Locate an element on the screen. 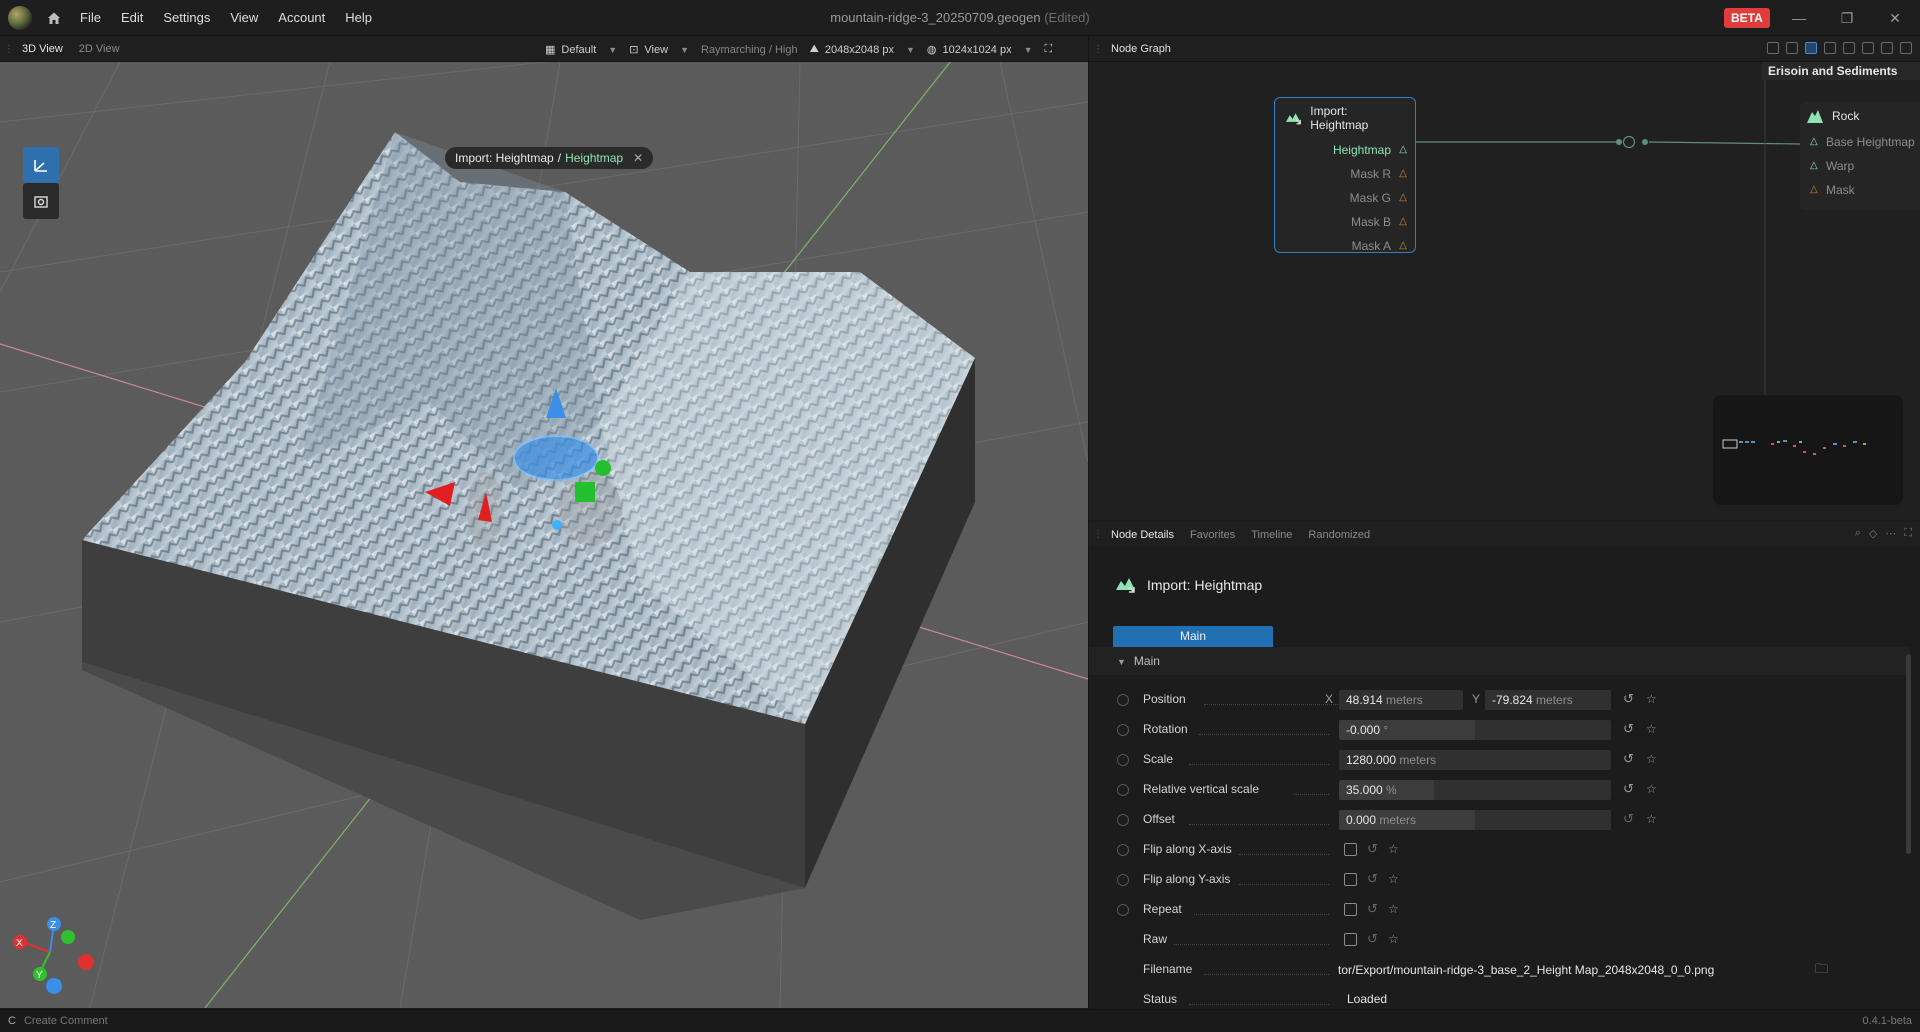  axis-gizmo-button is located at coordinates (41, 165).